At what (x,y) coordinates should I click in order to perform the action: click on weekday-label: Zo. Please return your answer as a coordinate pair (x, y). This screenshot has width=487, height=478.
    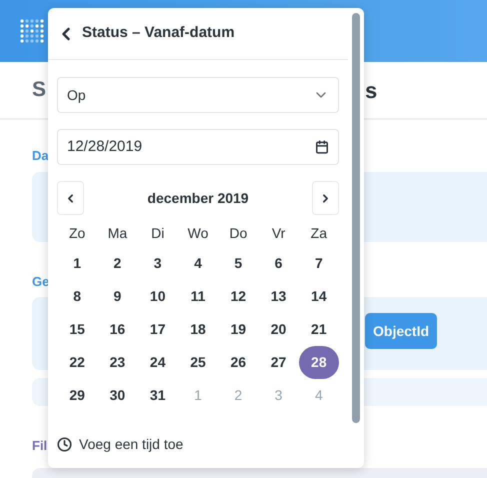
    Looking at the image, I should click on (77, 233).